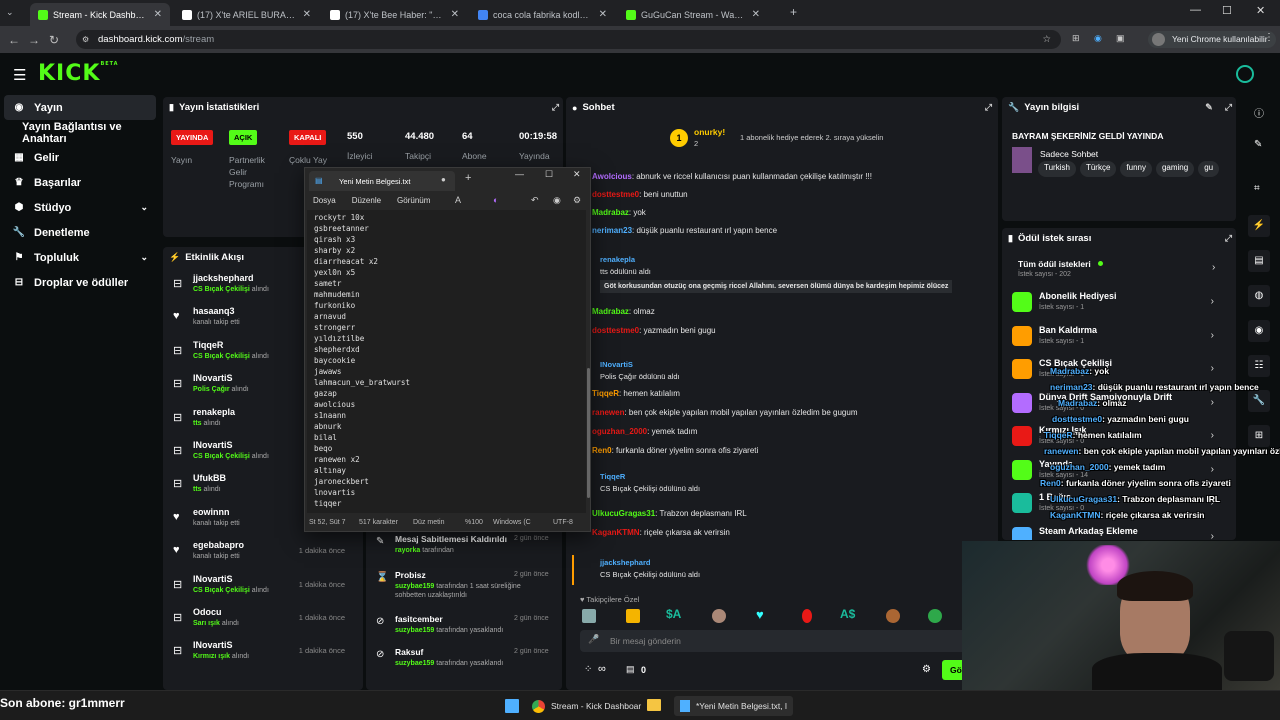  Describe the element at coordinates (394, 14) in the screenshot. I see `browser-tab: (17) X'te Bee Haber: "Arabistan✕` at that location.